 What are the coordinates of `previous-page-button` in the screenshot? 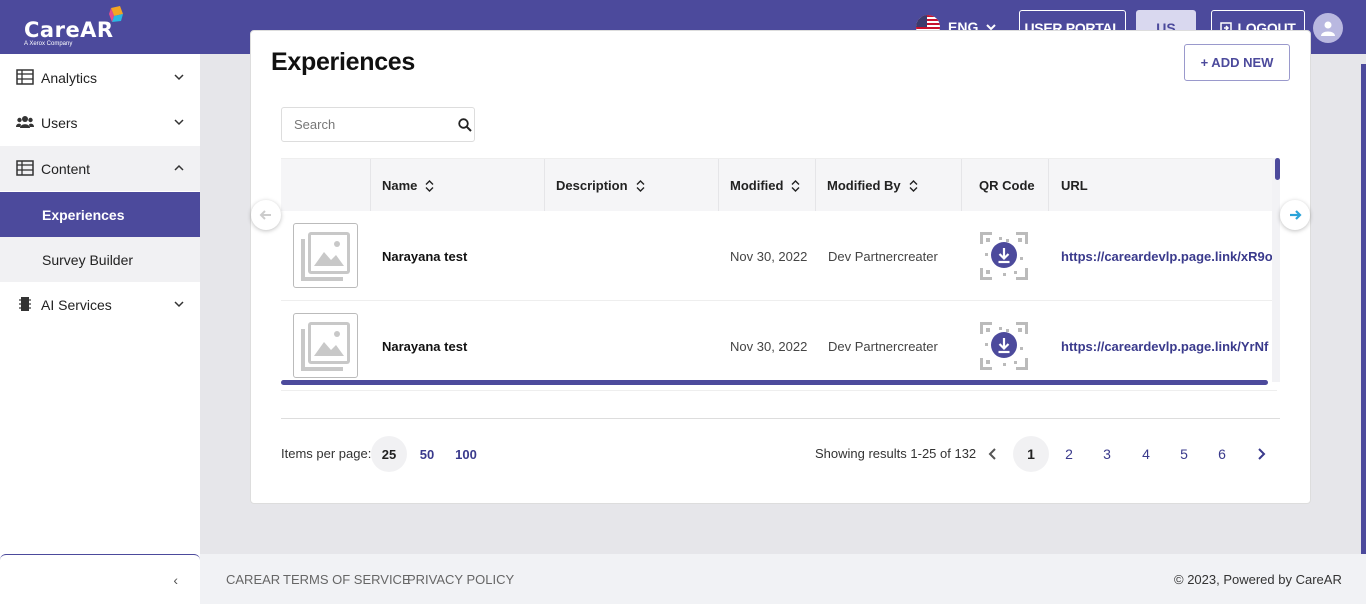 It's located at (993, 454).